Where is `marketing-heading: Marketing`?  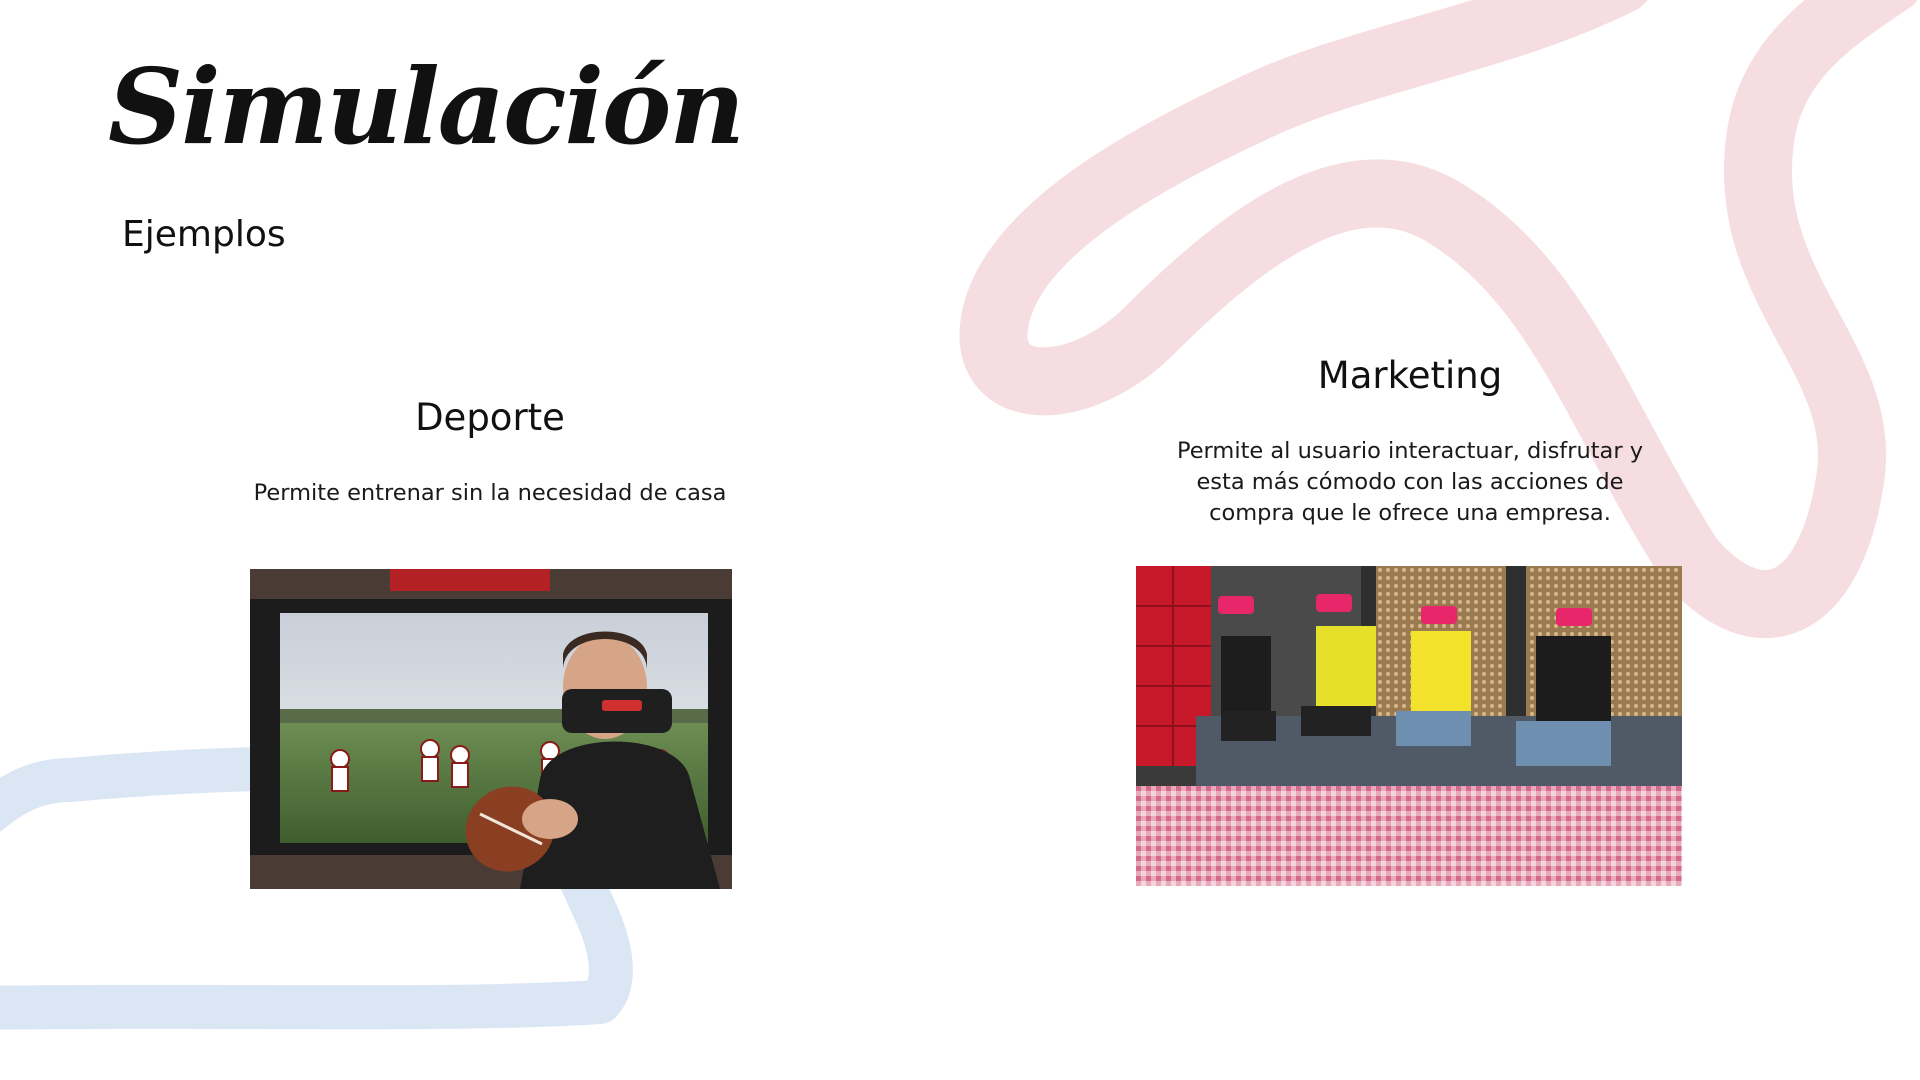
marketing-heading: Marketing is located at coordinates (1410, 375).